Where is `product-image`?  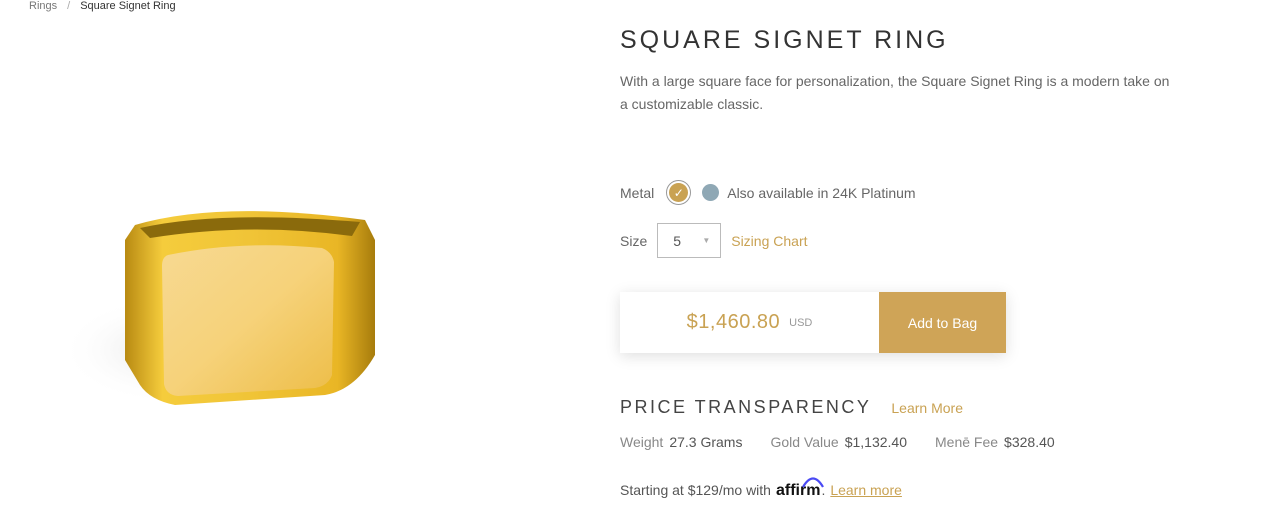
product-image is located at coordinates (225, 305).